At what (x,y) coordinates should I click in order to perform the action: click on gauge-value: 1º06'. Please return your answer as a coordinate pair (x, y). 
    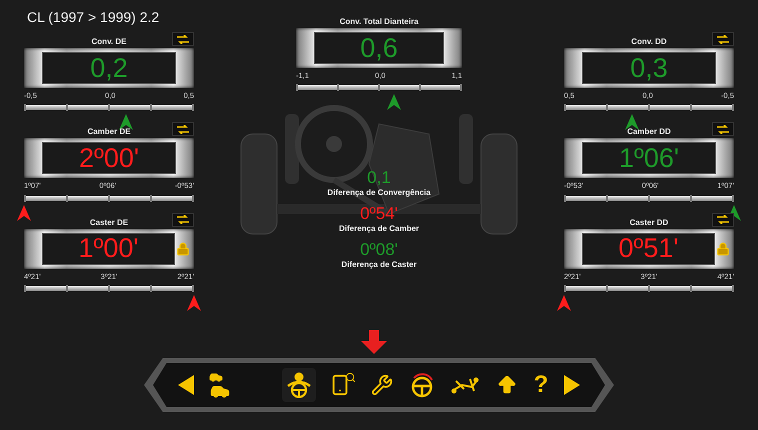
    Looking at the image, I should click on (649, 158).